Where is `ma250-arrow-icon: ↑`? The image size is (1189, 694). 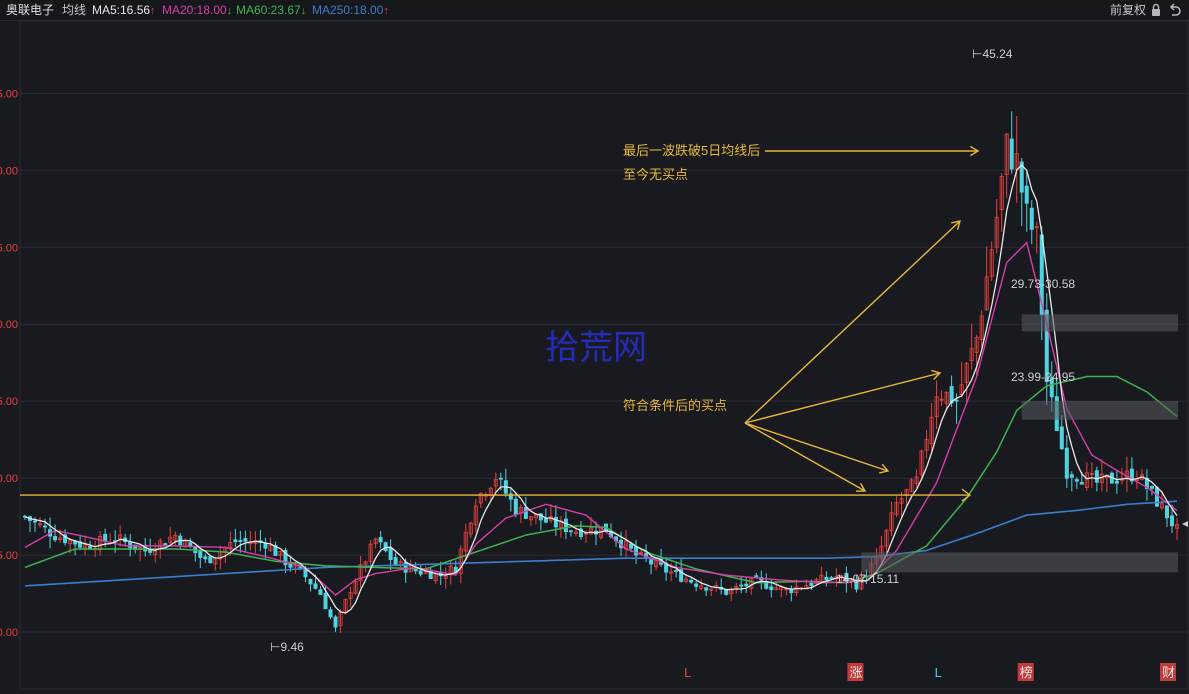 ma250-arrow-icon: ↑ is located at coordinates (386, 11).